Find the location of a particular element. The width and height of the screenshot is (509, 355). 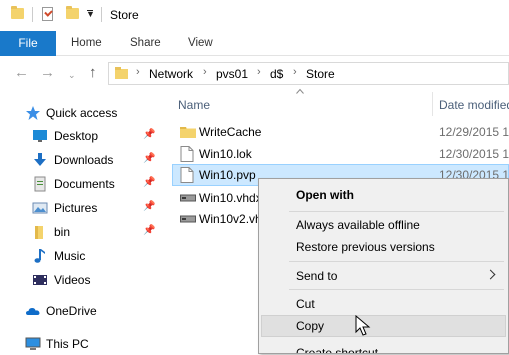

recent-locations-icon: ⌄ is located at coordinates (72, 75).